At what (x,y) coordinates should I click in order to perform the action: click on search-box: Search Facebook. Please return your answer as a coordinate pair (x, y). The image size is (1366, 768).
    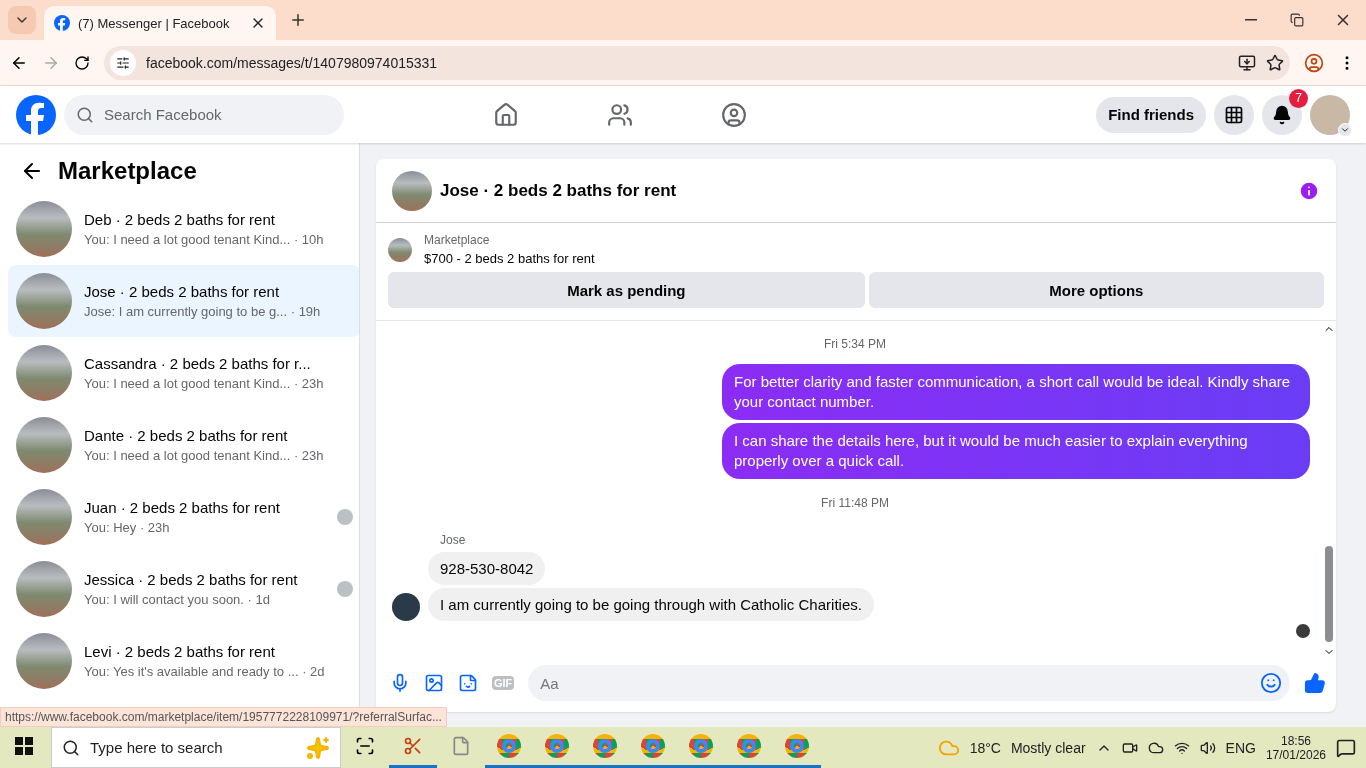
    Looking at the image, I should click on (204, 114).